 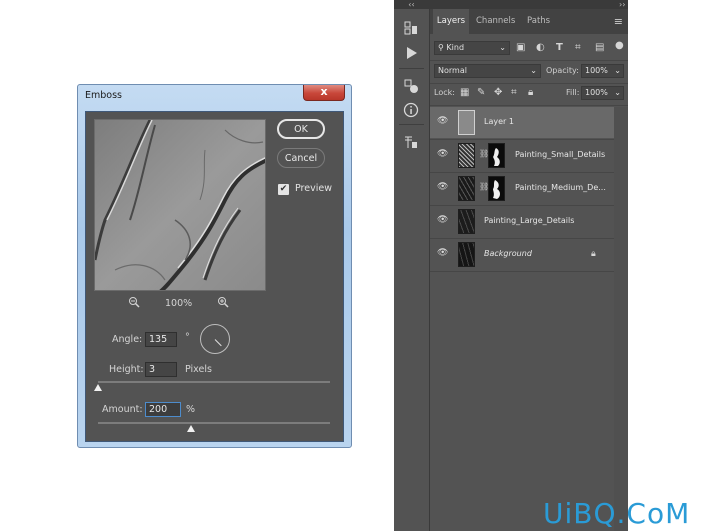 I want to click on amount-unit: %, so click(x=191, y=409).